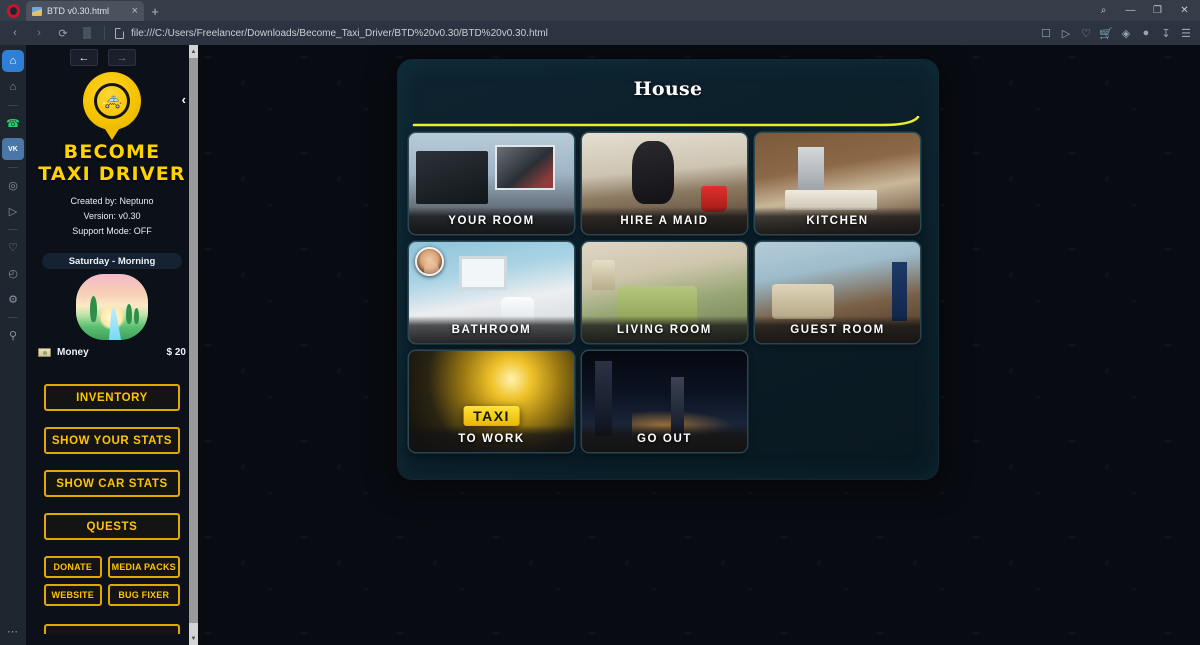  I want to click on scroll-down-icon: ▼, so click(193, 638).